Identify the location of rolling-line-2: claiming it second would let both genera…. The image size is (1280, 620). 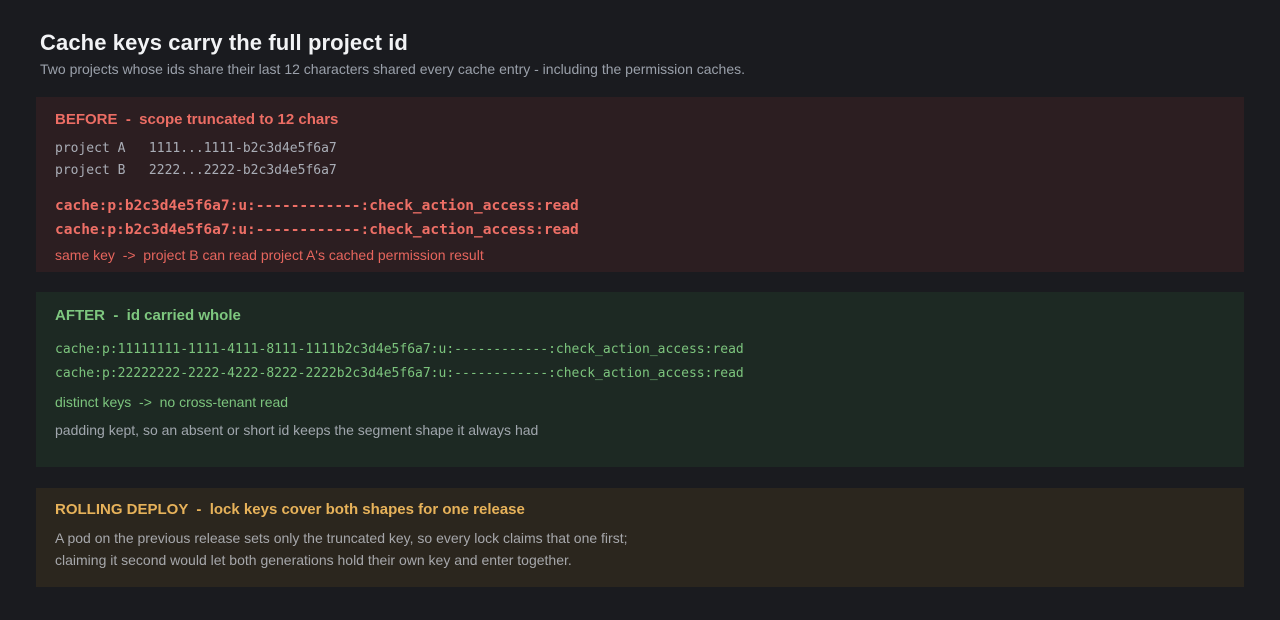
(313, 560).